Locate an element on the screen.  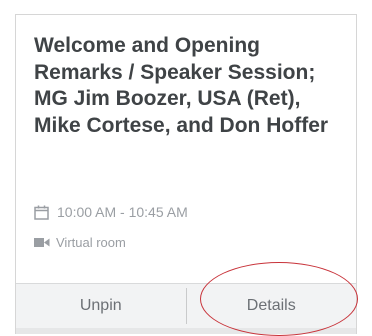
session-time: 10:00 AM - 10:45 AM is located at coordinates (122, 212).